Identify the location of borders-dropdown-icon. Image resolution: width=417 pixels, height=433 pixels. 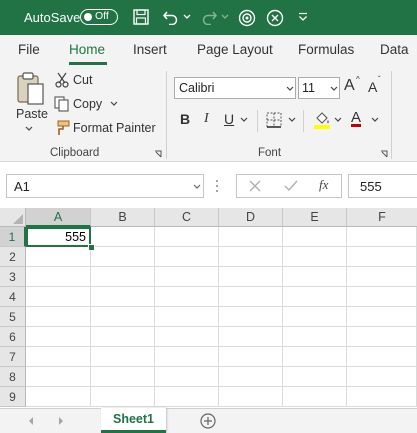
(292, 120).